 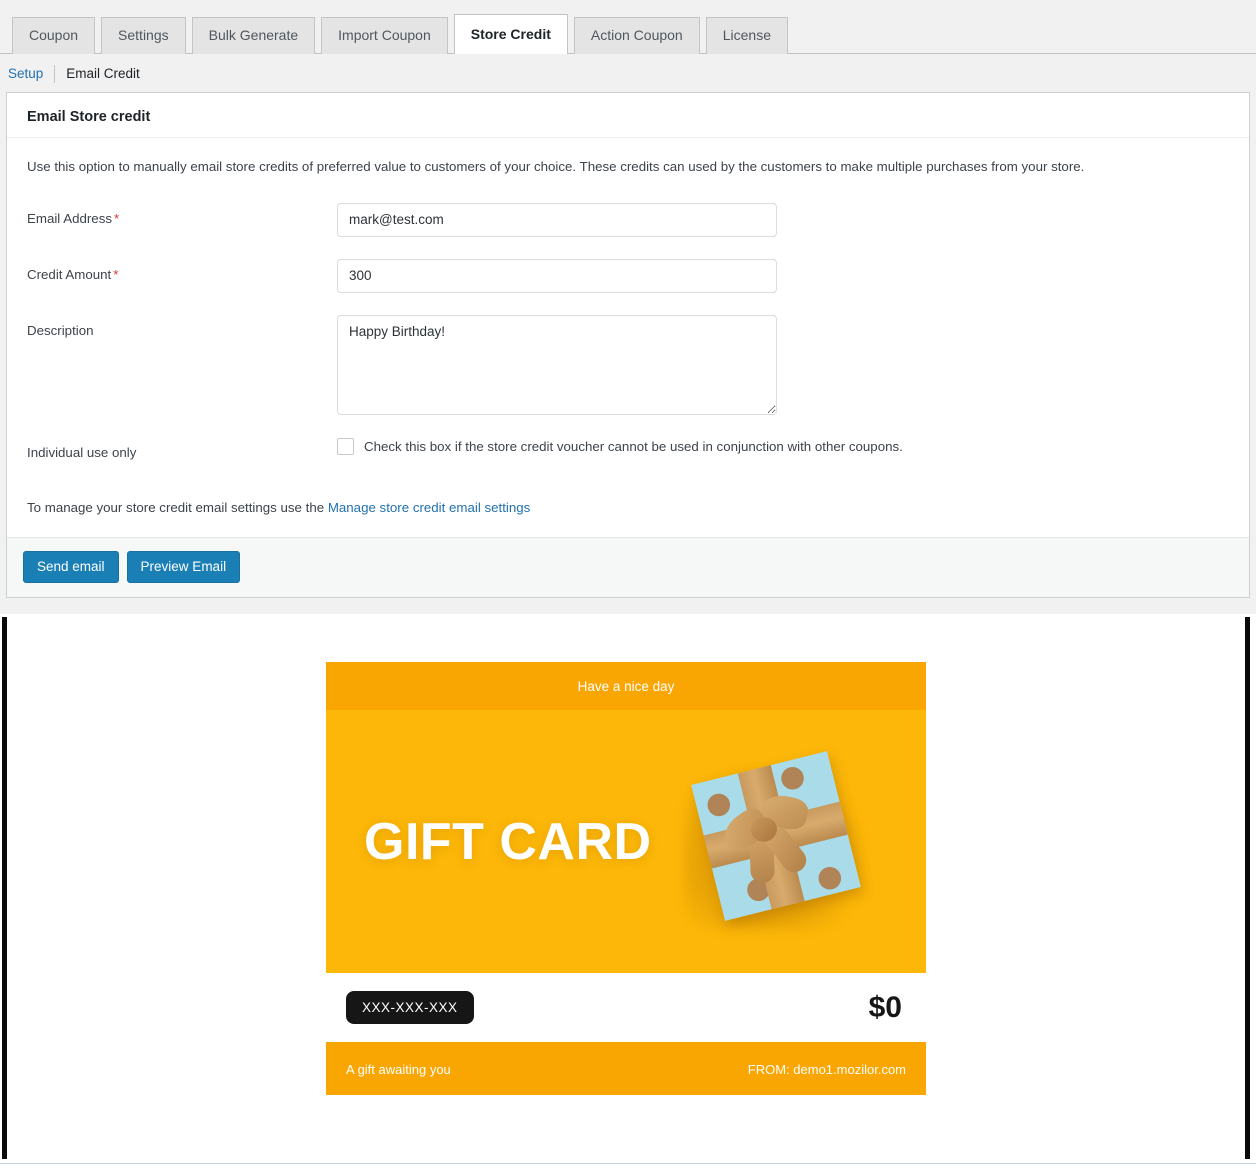 I want to click on page-title: Email Store credit, so click(x=89, y=117).